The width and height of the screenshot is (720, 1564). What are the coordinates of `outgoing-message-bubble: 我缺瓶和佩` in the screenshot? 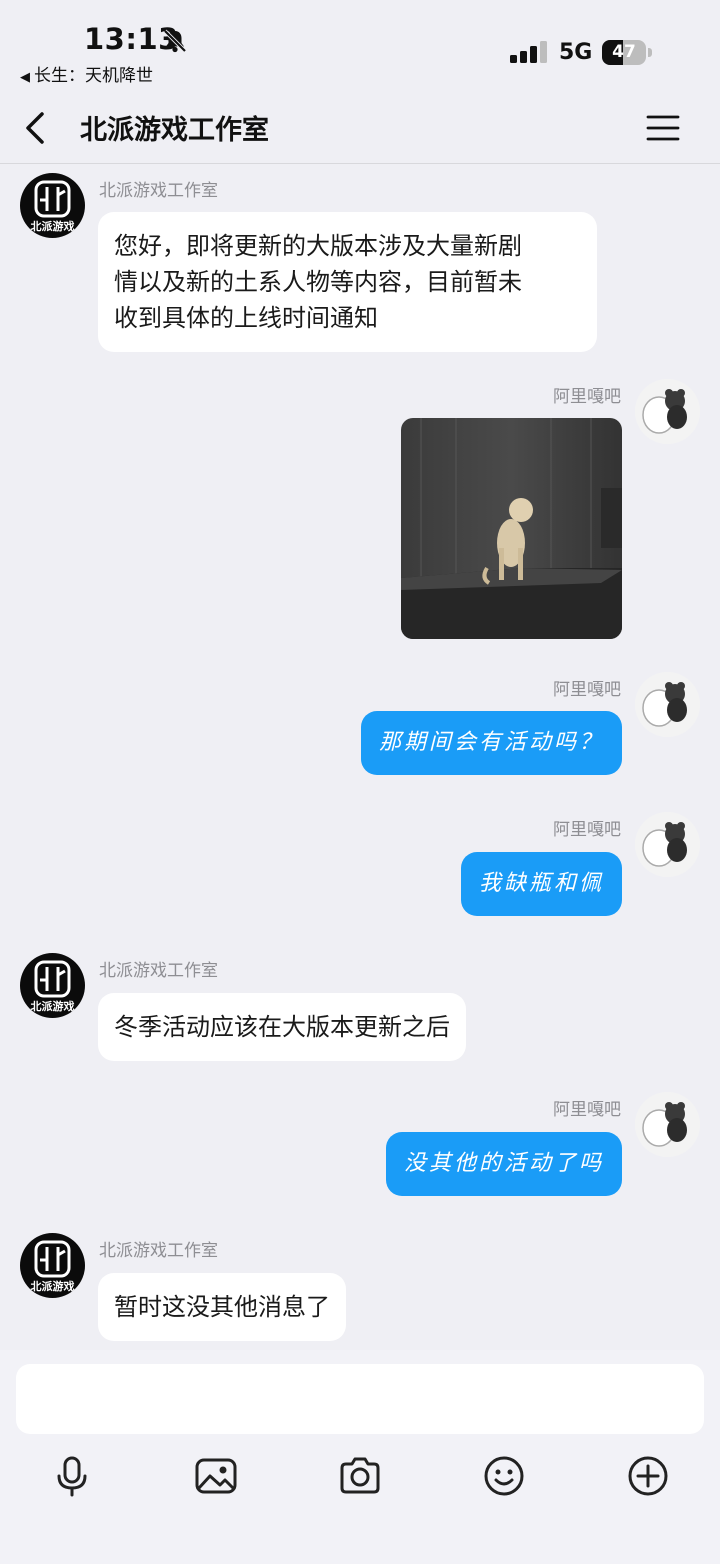 It's located at (541, 884).